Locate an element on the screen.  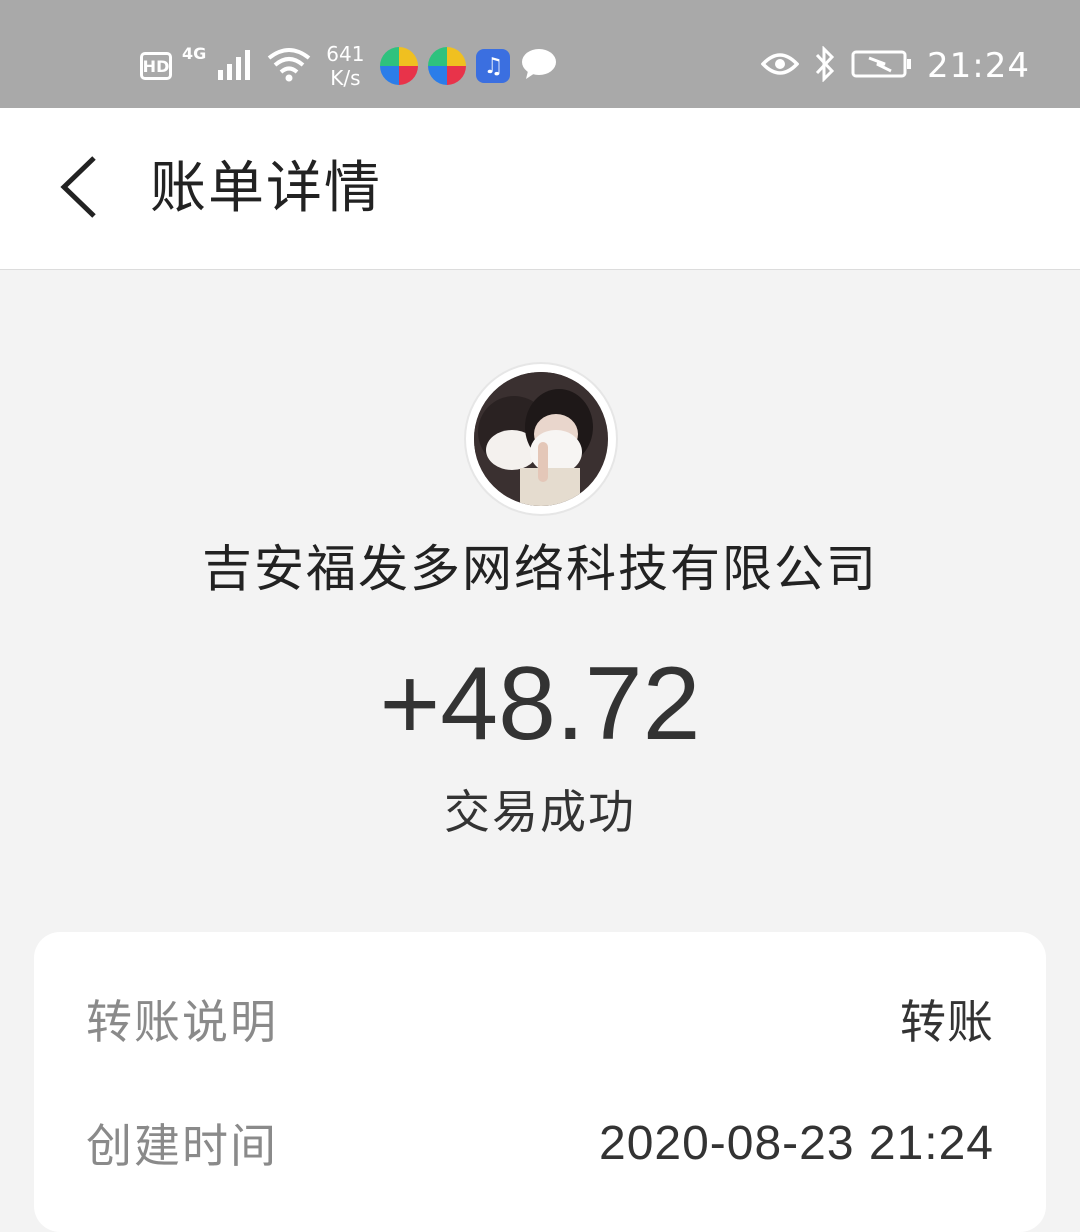
avatar is located at coordinates (541, 439).